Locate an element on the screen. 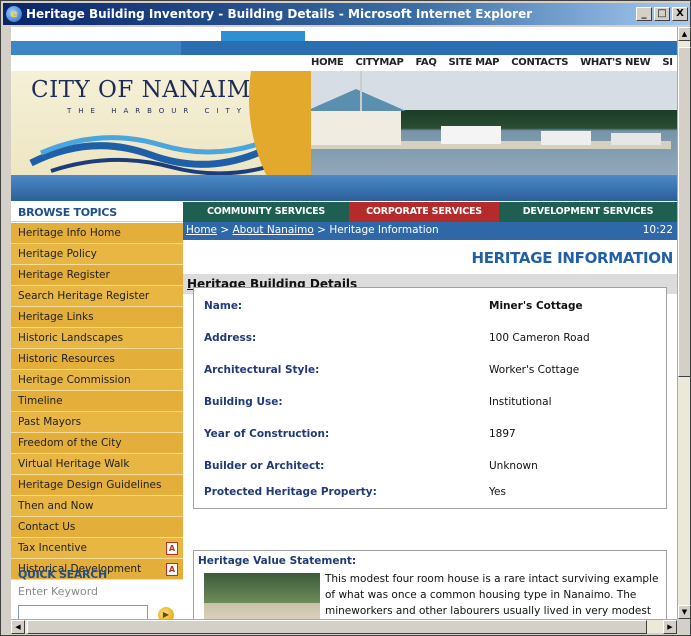  detail-row-use: Building Use: Institutional is located at coordinates (430, 404).